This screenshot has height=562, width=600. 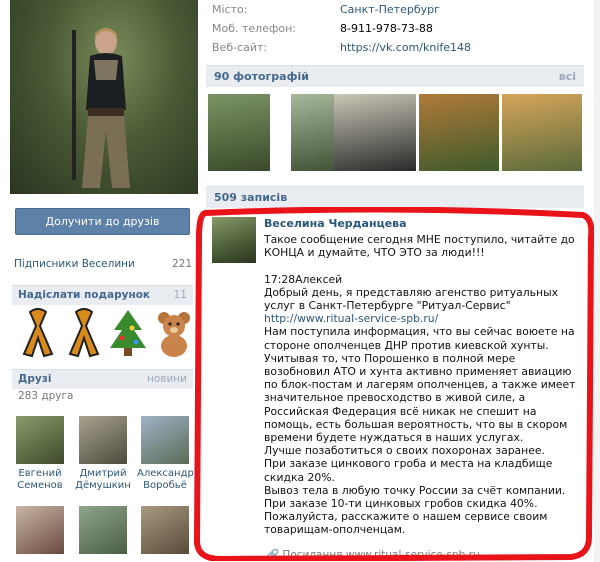 I want to click on person-figure, so click(x=101, y=108).